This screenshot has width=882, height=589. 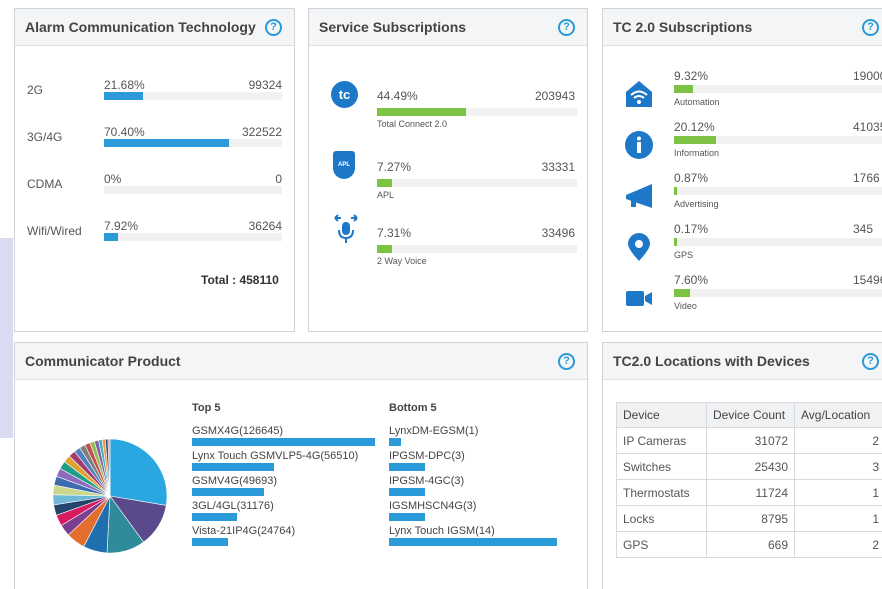 What do you see at coordinates (691, 76) in the screenshot?
I see `tc20-row-percent: 9.32%` at bounding box center [691, 76].